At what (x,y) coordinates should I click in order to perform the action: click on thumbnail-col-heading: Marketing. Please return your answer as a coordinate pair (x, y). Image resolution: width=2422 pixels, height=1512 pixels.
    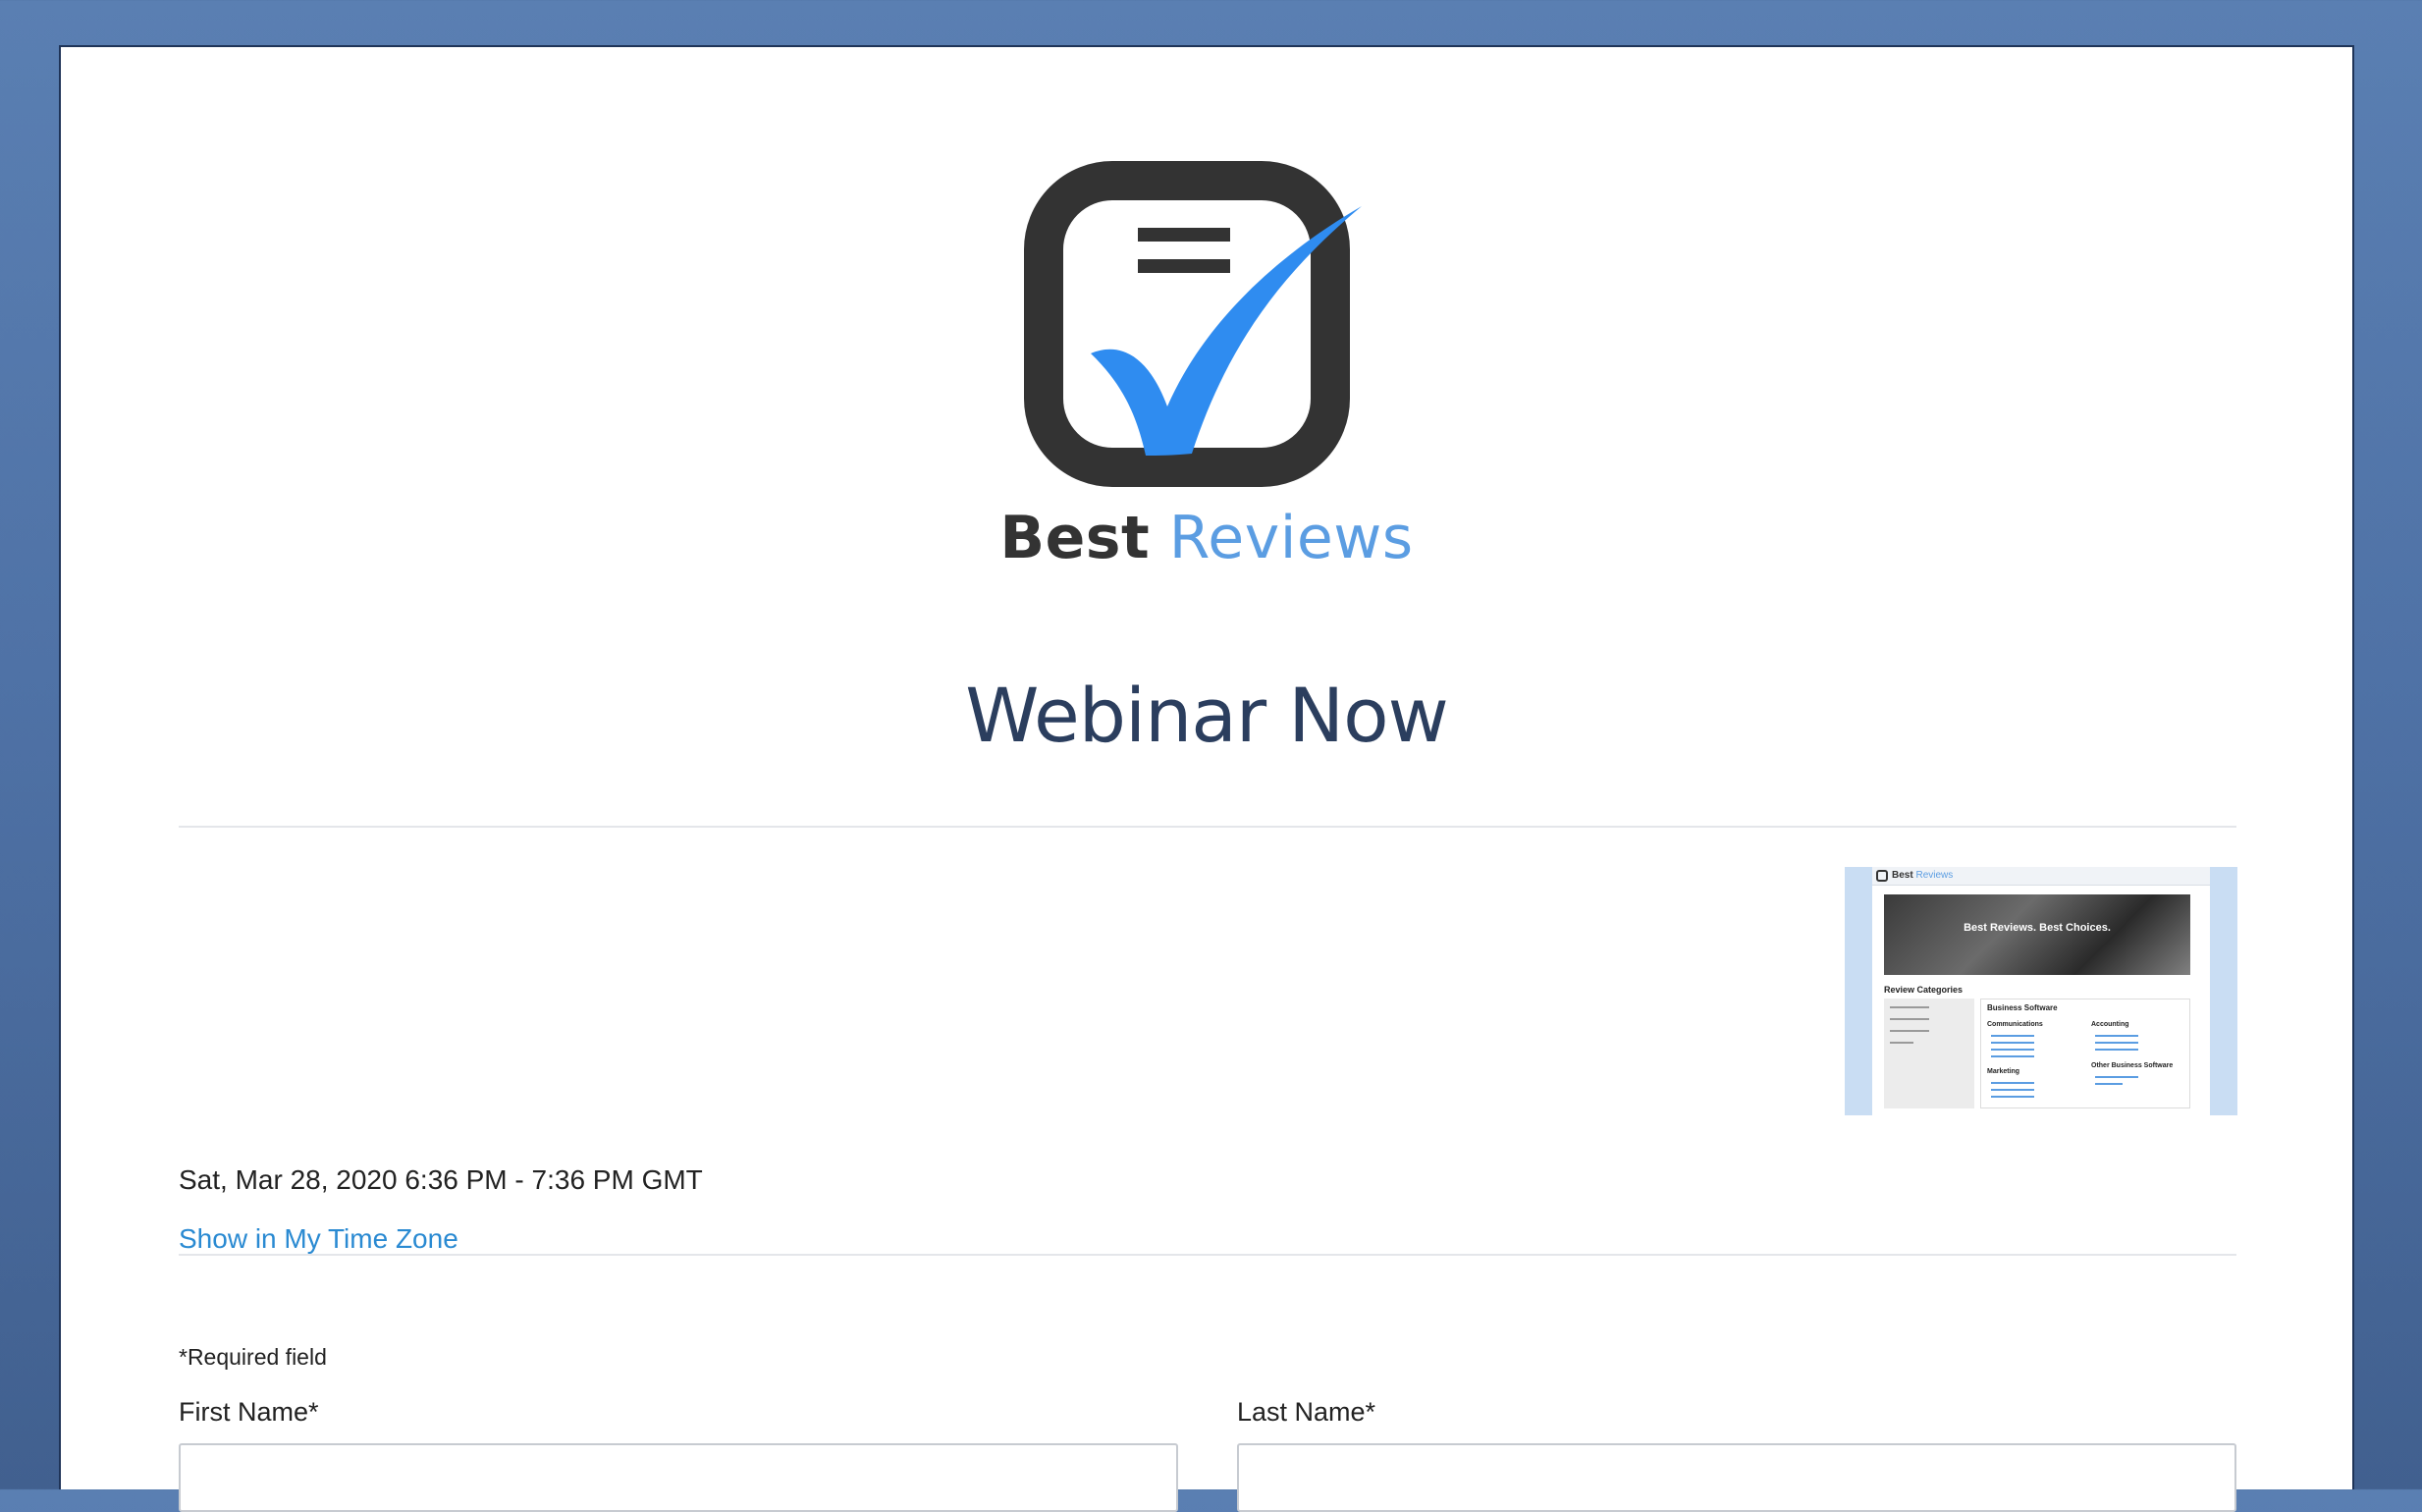
    Looking at the image, I should click on (2003, 1071).